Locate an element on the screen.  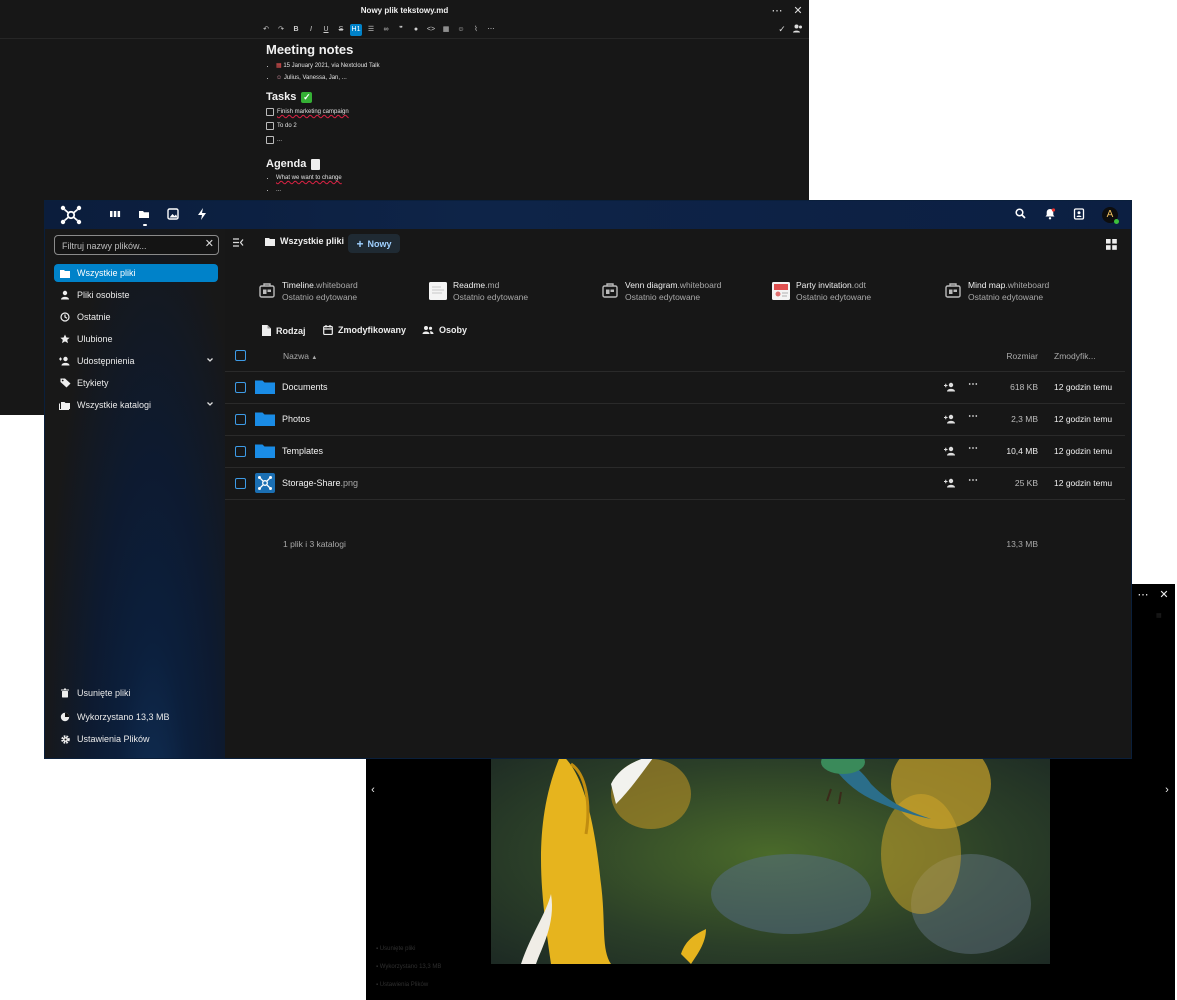
emoji-icon: ☺ is located at coordinates (461, 30).